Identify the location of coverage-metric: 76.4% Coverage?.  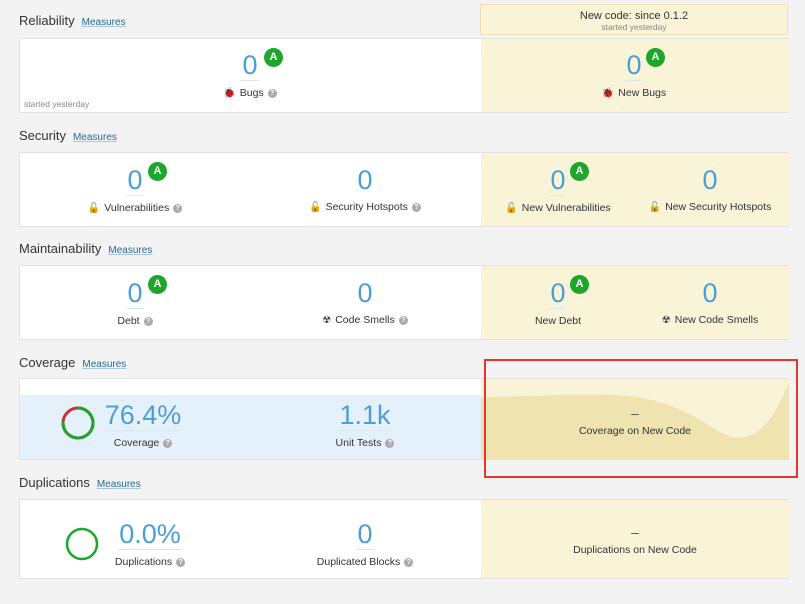
(143, 424).